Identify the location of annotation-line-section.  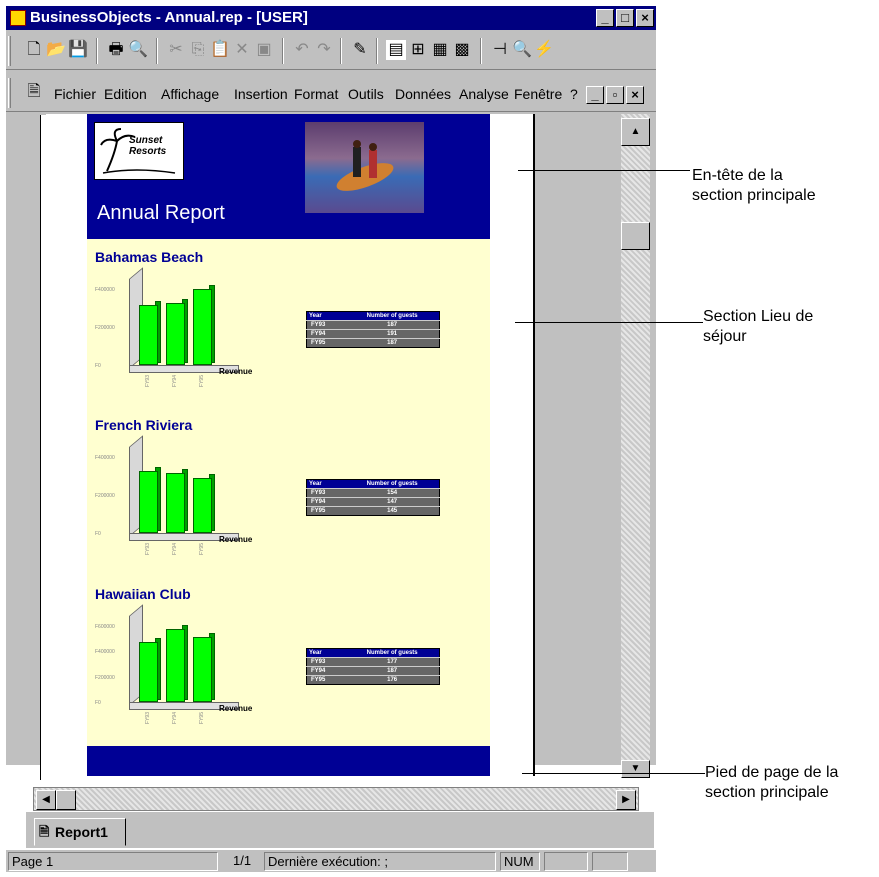
(609, 322).